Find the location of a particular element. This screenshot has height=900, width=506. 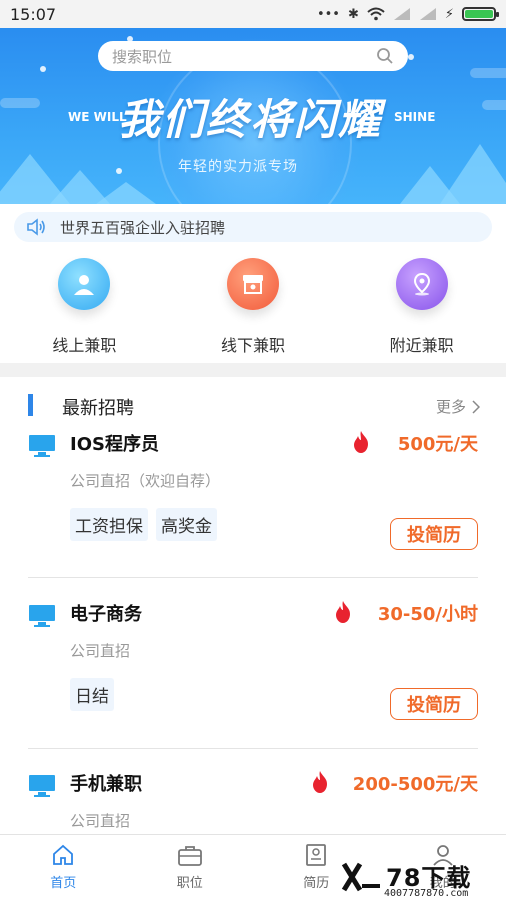

job-title: 电子商务 is located at coordinates (106, 614).